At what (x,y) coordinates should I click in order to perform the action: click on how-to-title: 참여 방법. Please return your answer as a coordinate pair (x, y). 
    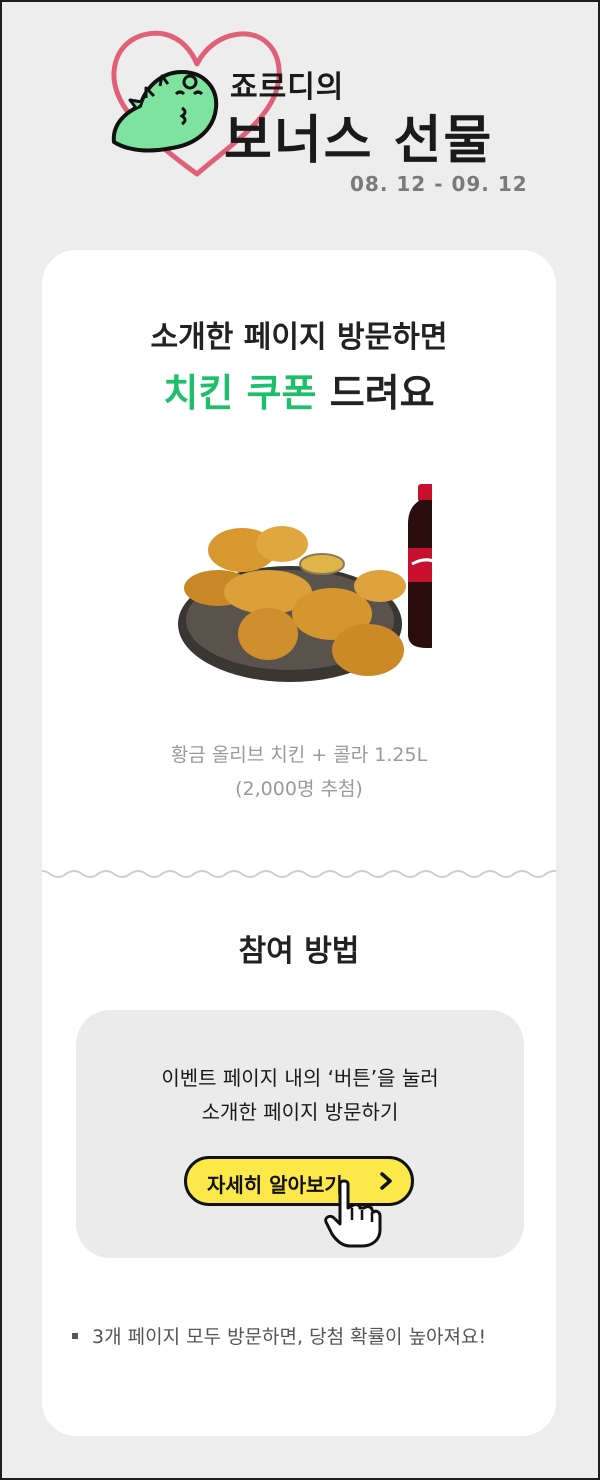
    Looking at the image, I should click on (299, 951).